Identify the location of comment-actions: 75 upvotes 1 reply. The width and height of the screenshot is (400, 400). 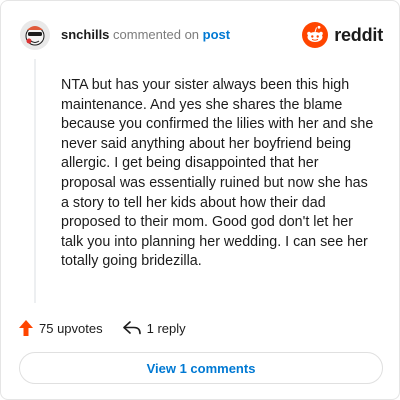
(102, 328).